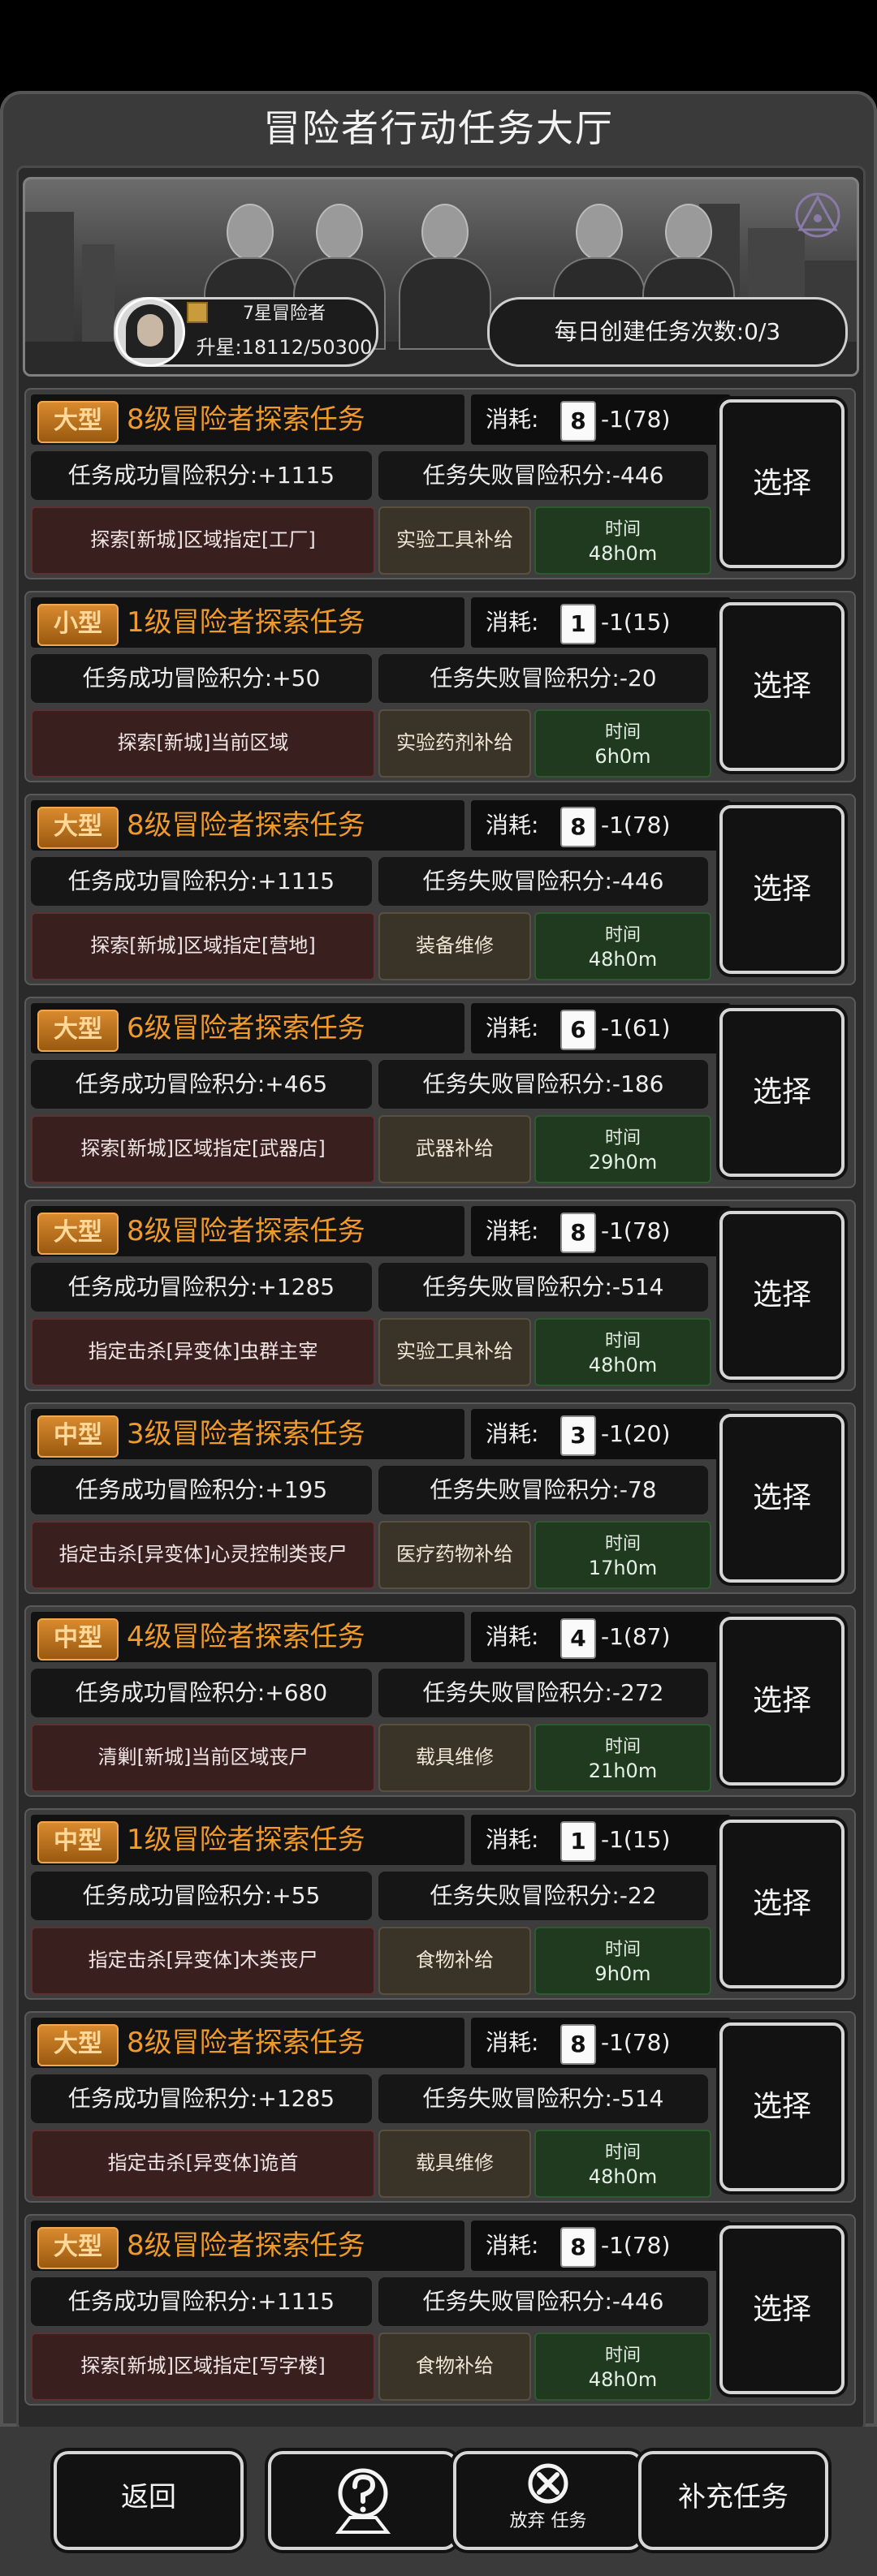 The width and height of the screenshot is (877, 2576). I want to click on help-button, so click(363, 2500).